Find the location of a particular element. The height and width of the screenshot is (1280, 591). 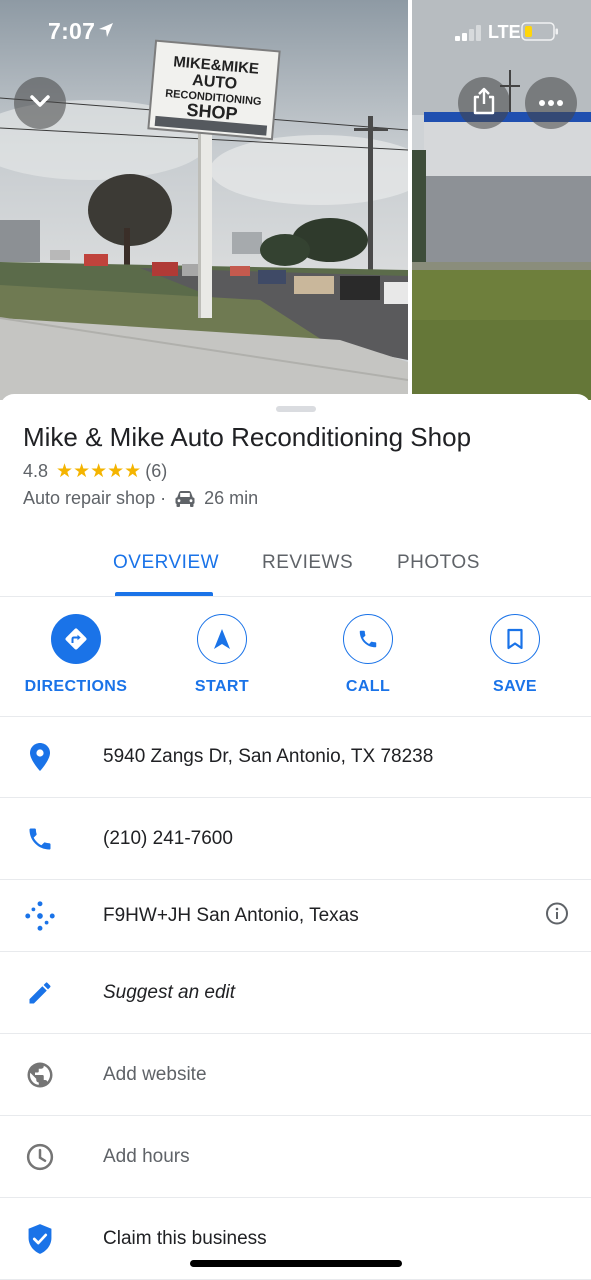

rating-row: 4.8 ★★★★★ (6) is located at coordinates (95, 471).